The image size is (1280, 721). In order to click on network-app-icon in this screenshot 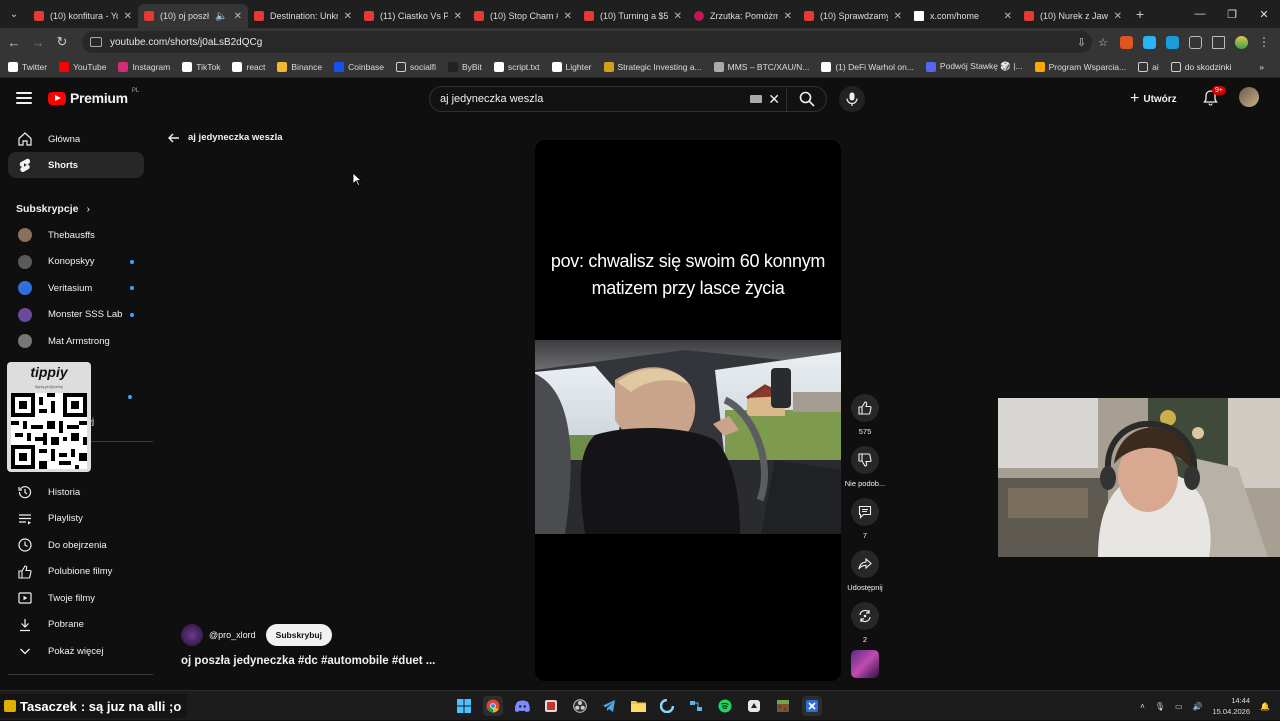, I will do `click(696, 706)`.